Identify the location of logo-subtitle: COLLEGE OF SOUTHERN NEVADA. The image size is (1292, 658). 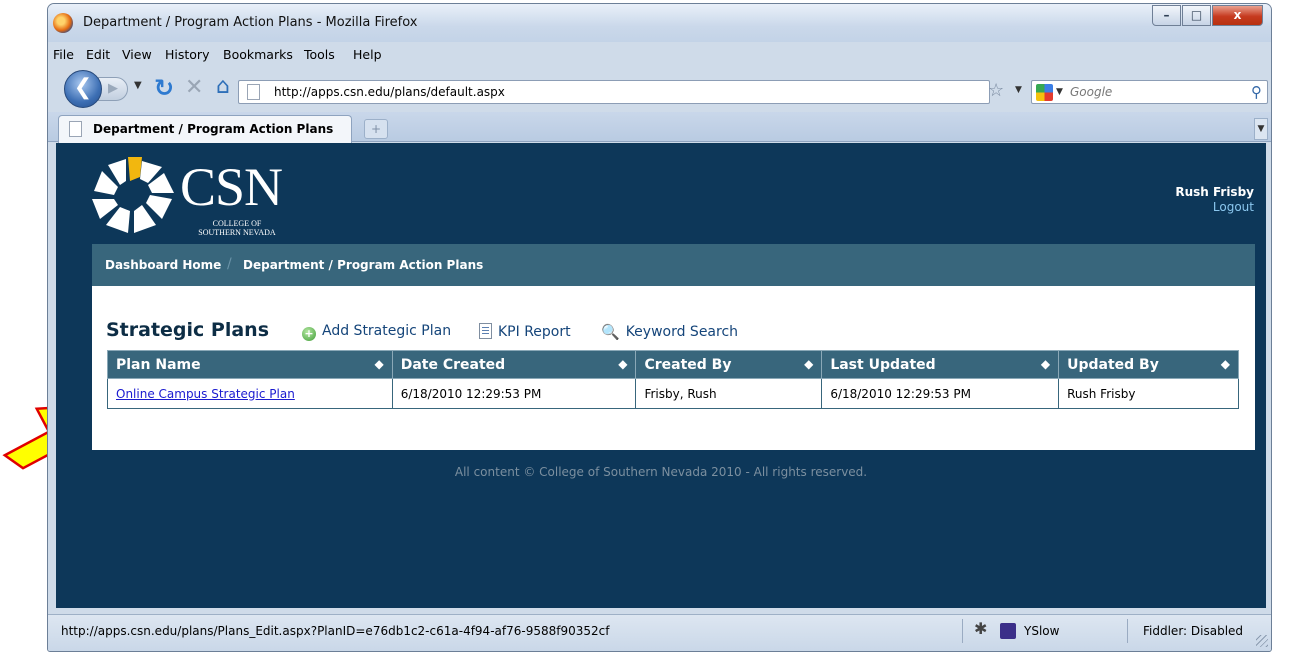
(237, 228).